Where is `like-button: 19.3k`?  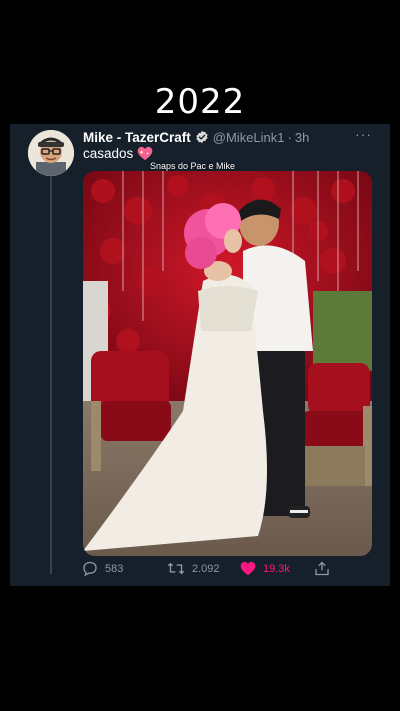
like-button: 19.3k is located at coordinates (265, 568).